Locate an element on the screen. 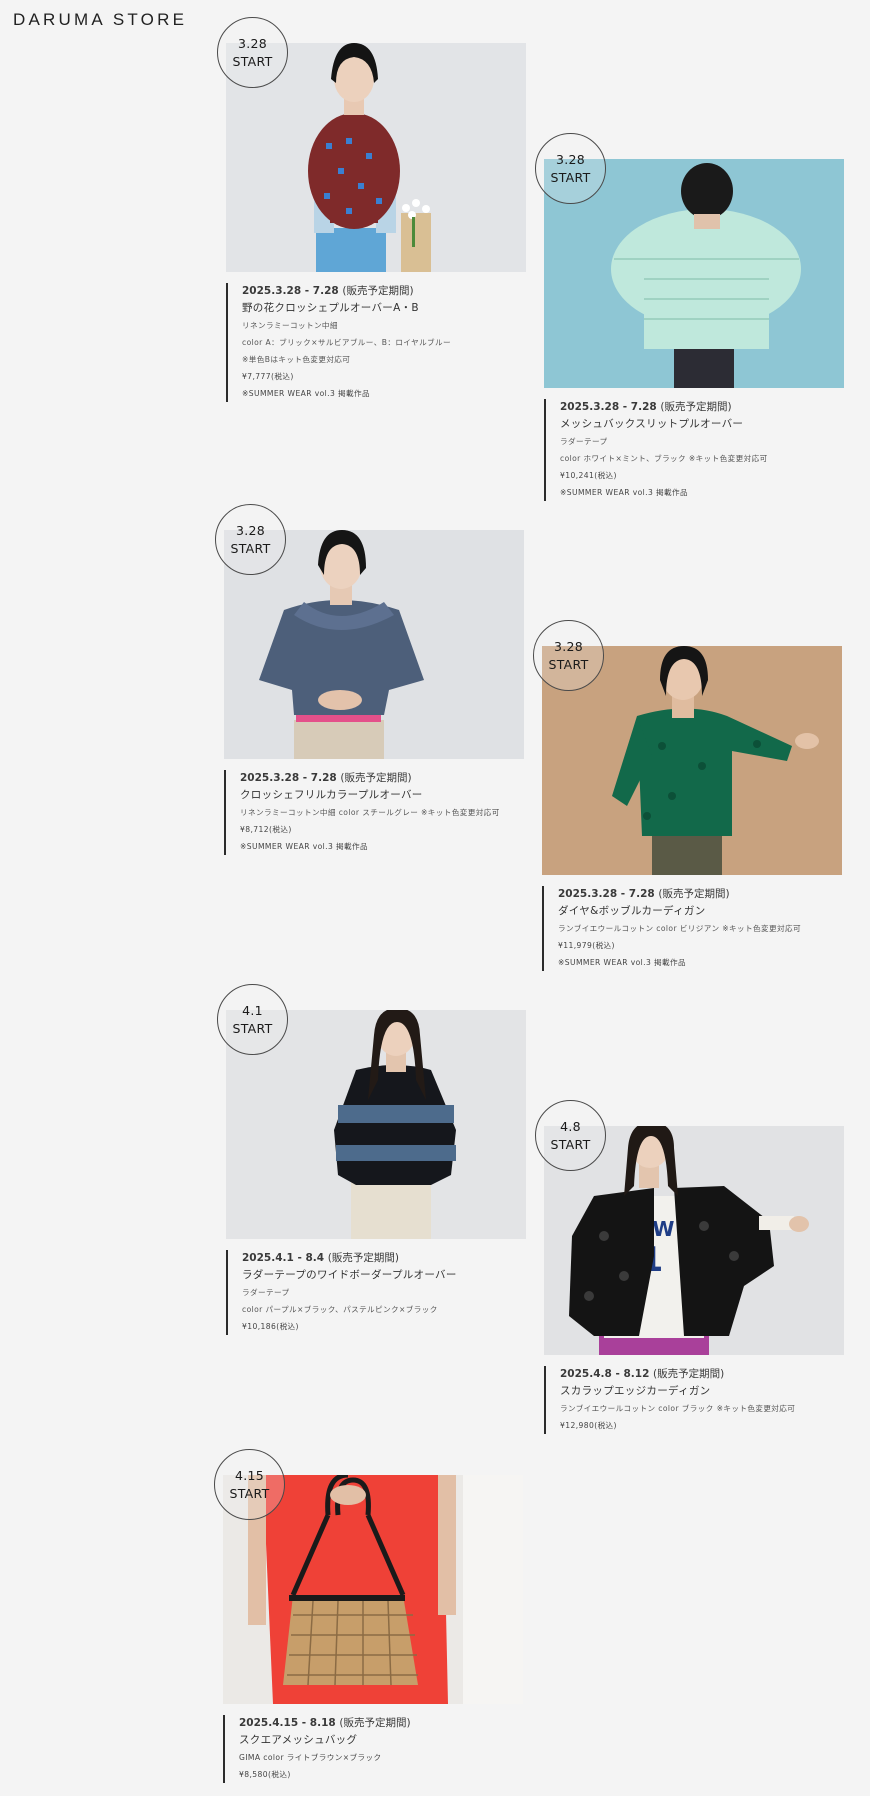  product-price: ¥11,979(税込) is located at coordinates (586, 945).